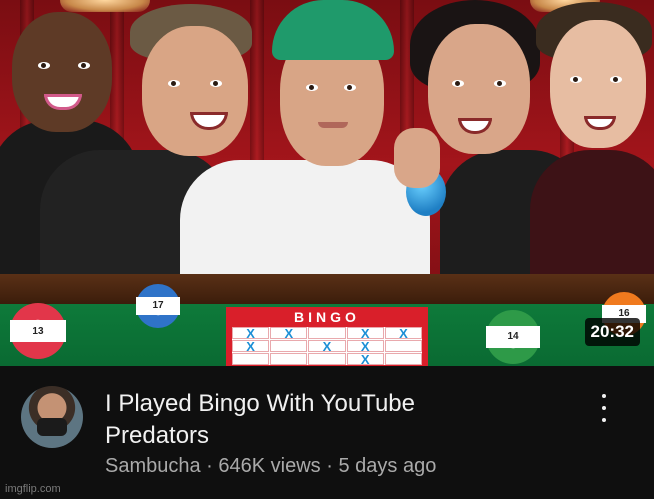 Image resolution: width=654 pixels, height=499 pixels. I want to click on bingo-ball-17: 17, so click(158, 306).